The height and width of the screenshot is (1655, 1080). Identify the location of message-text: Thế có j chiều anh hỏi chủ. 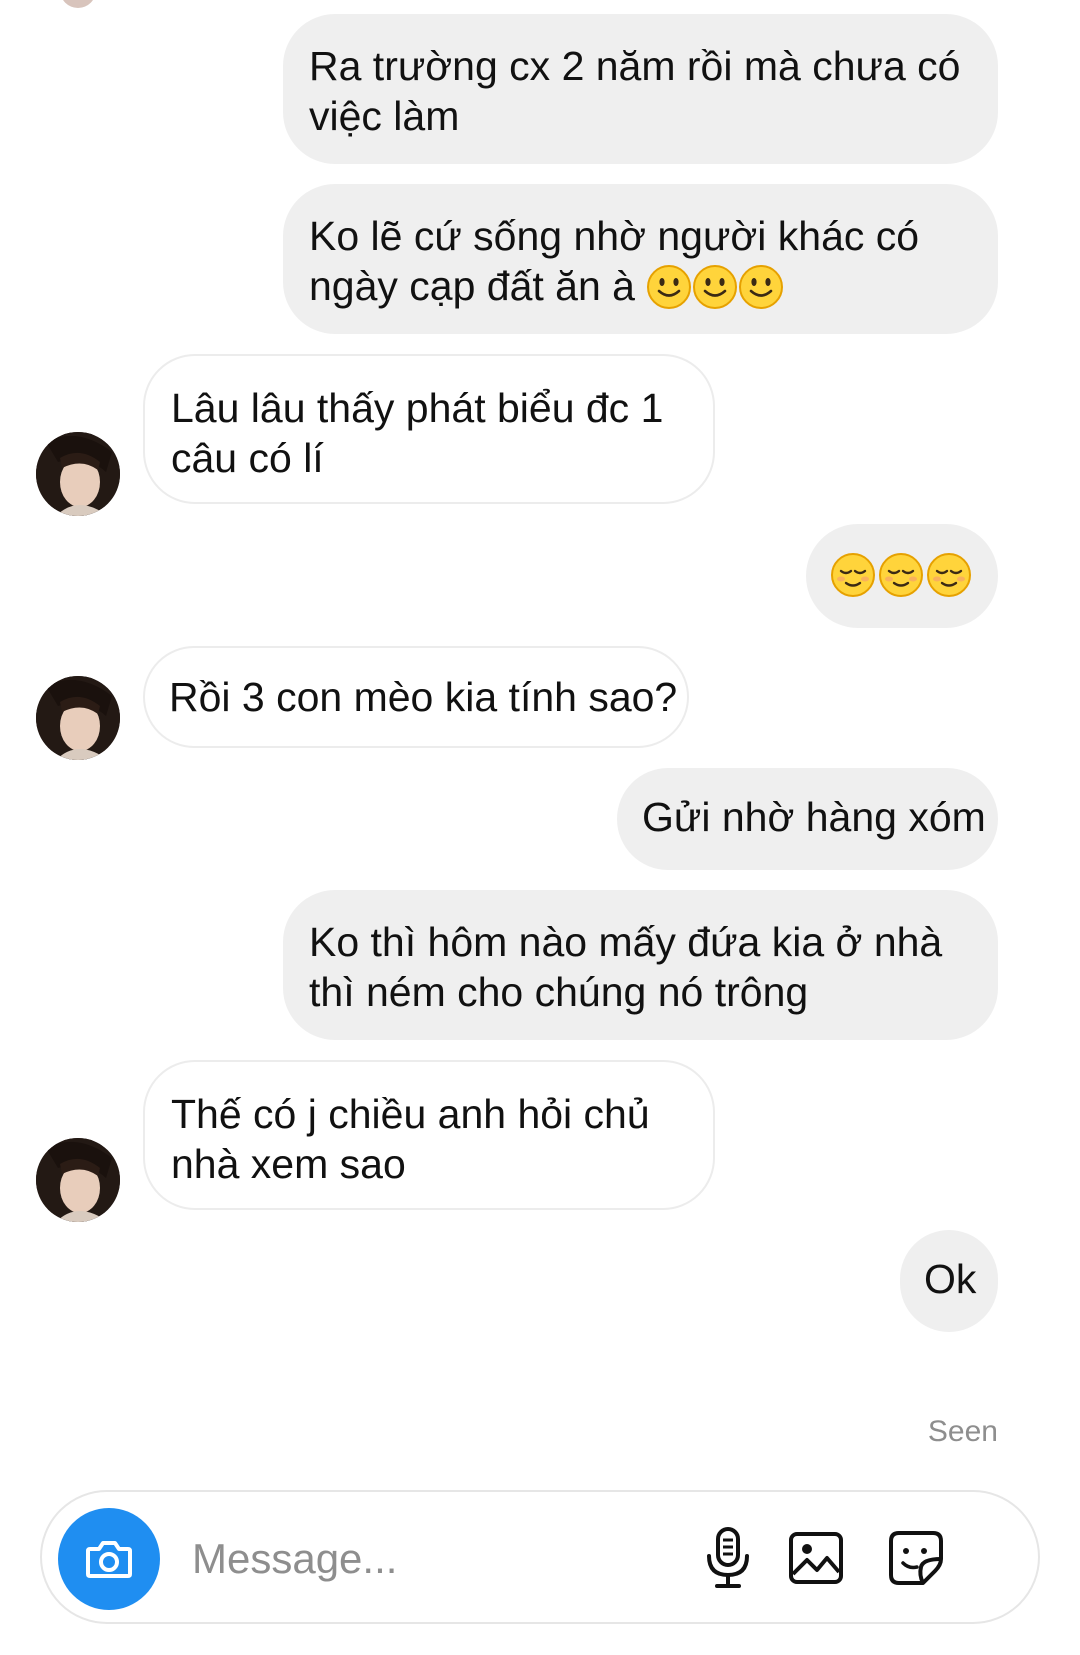
(410, 1114).